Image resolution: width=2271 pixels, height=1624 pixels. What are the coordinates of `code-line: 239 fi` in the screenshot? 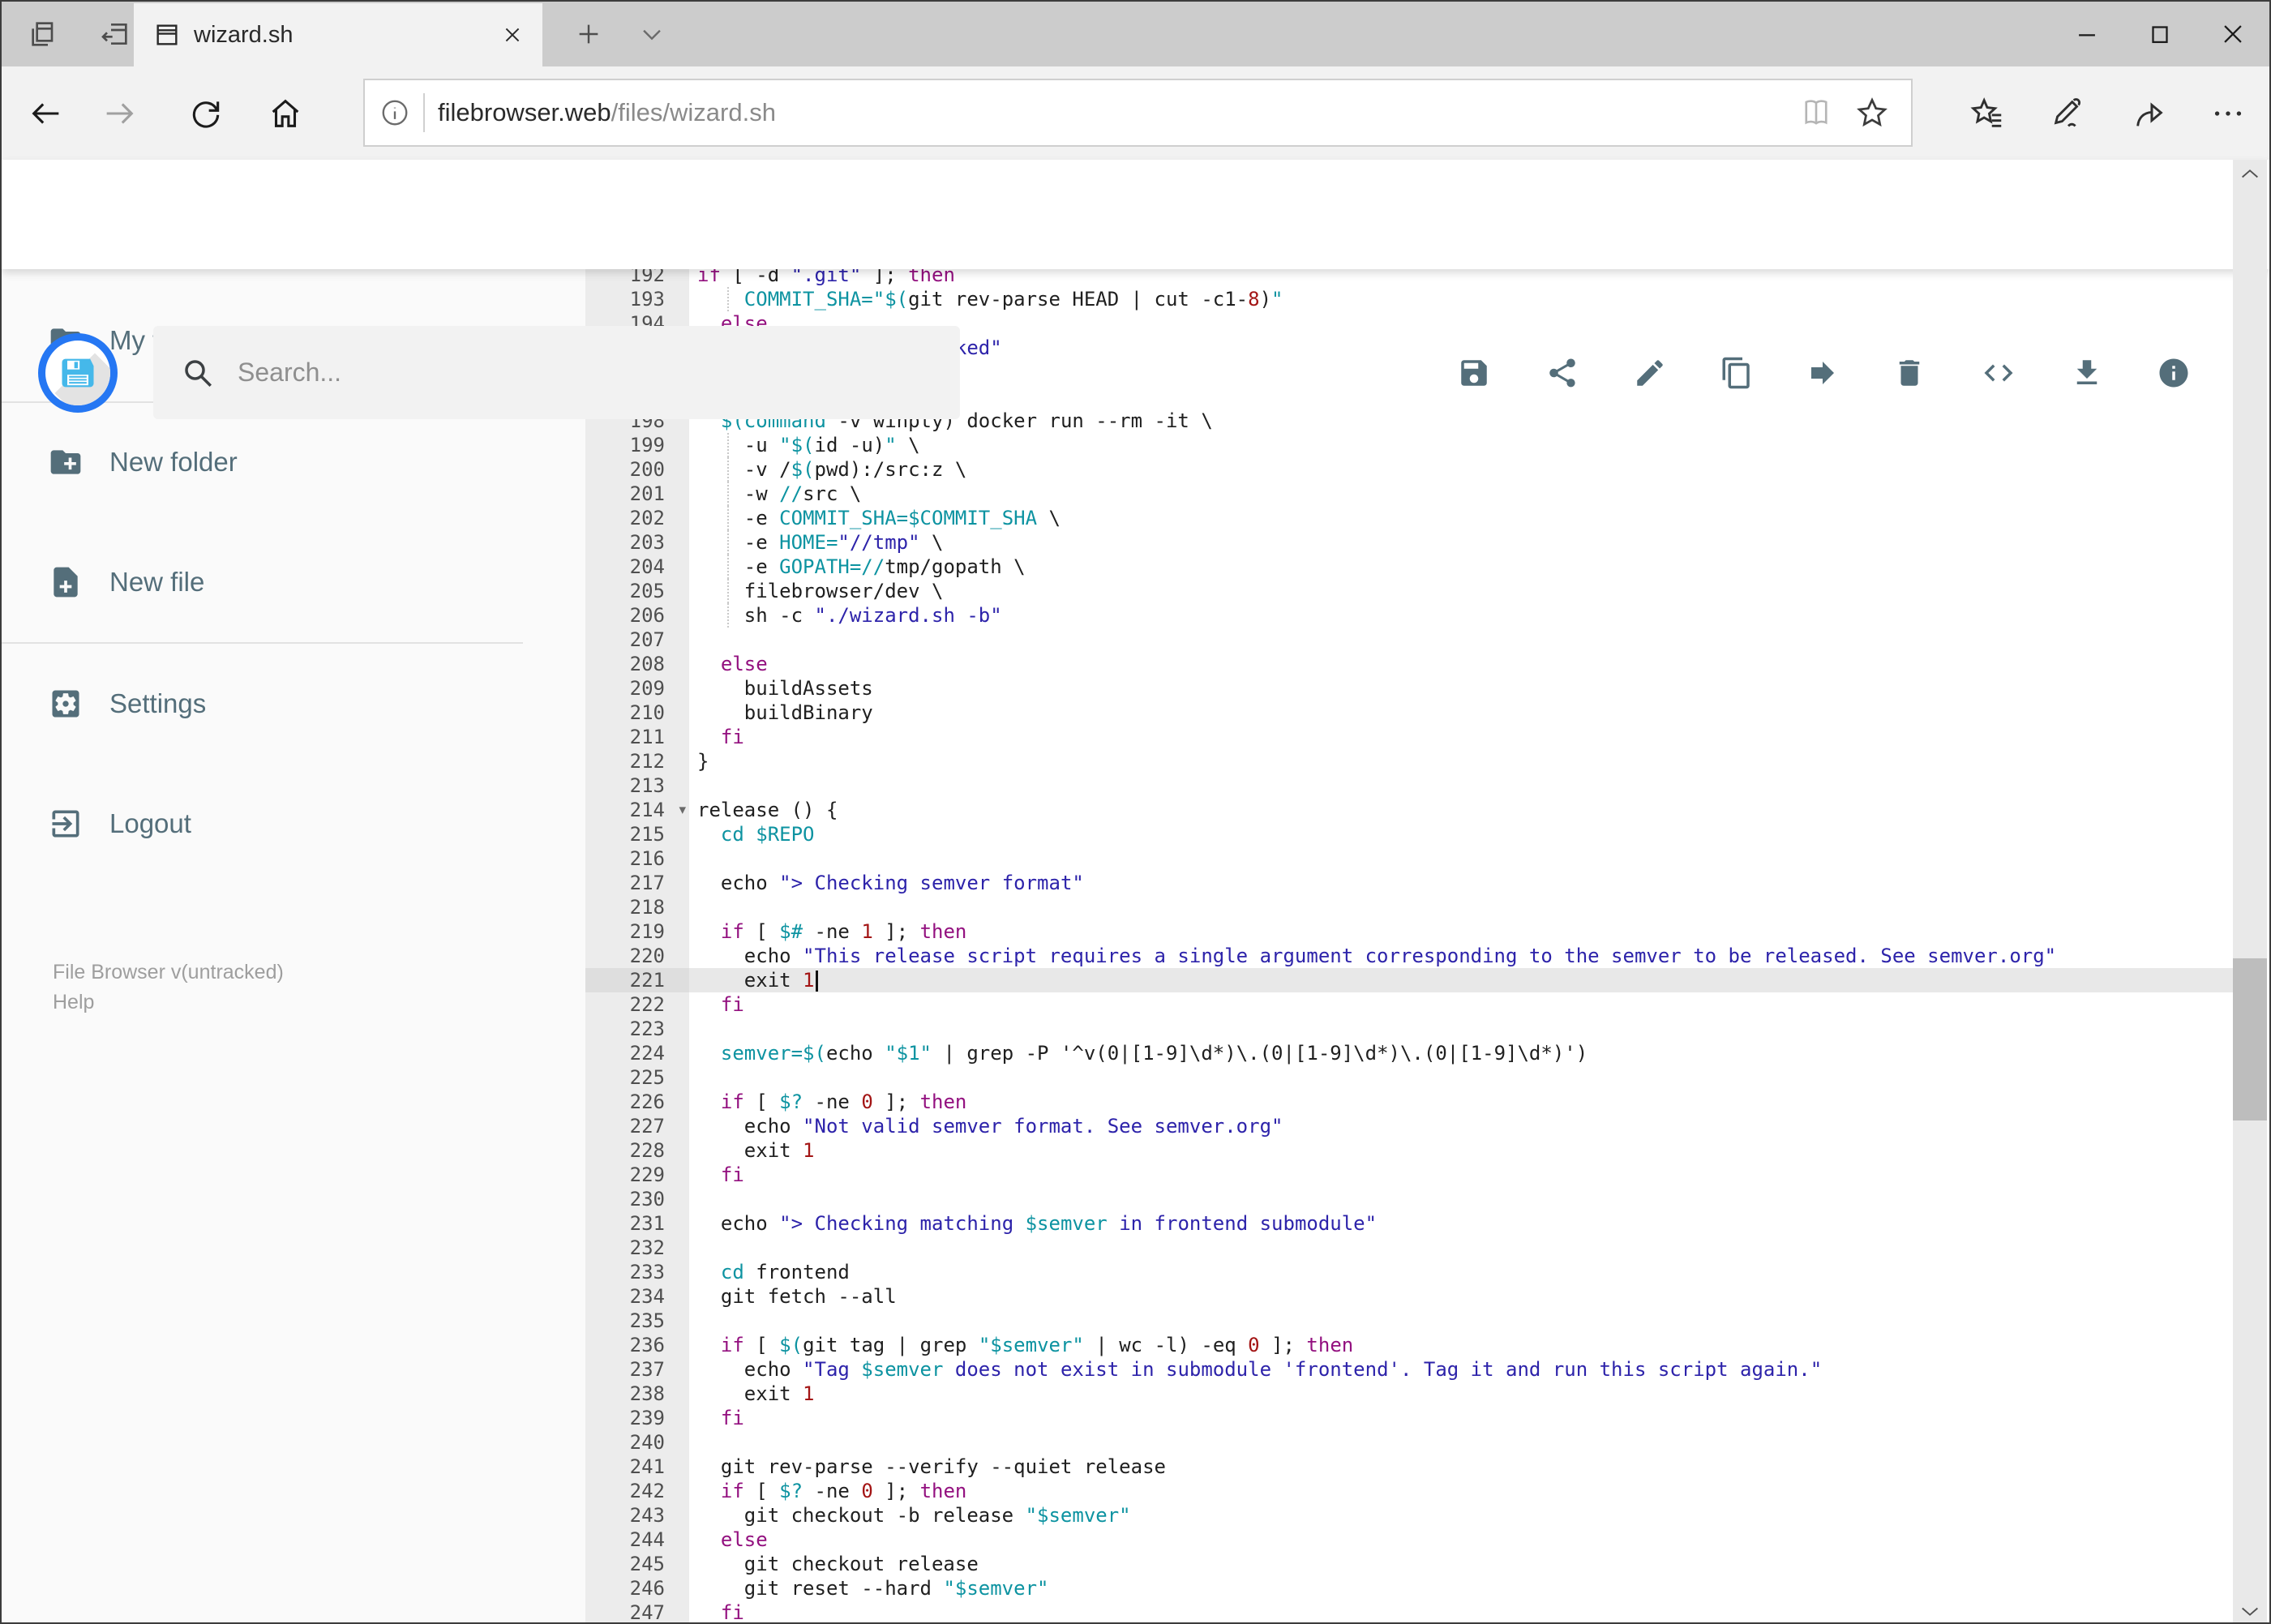 It's located at (1410, 1418).